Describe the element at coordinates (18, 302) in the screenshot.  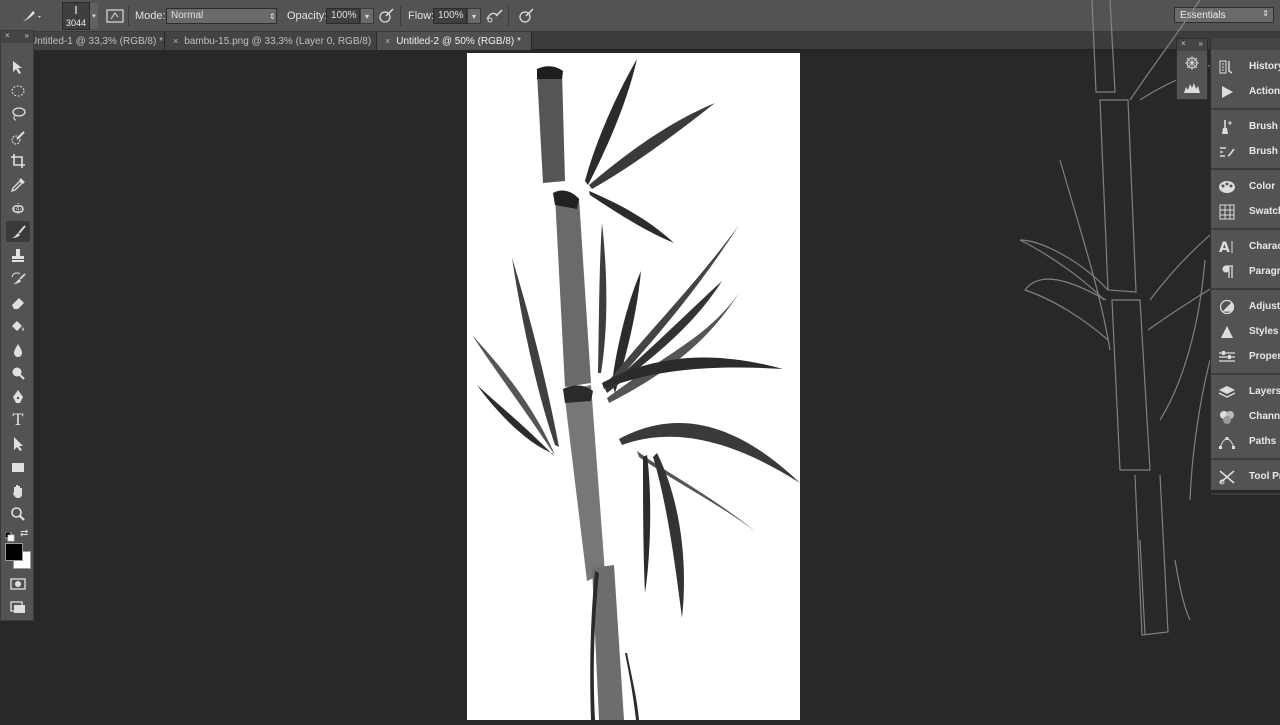
I see `eraser-tool-icon` at that location.